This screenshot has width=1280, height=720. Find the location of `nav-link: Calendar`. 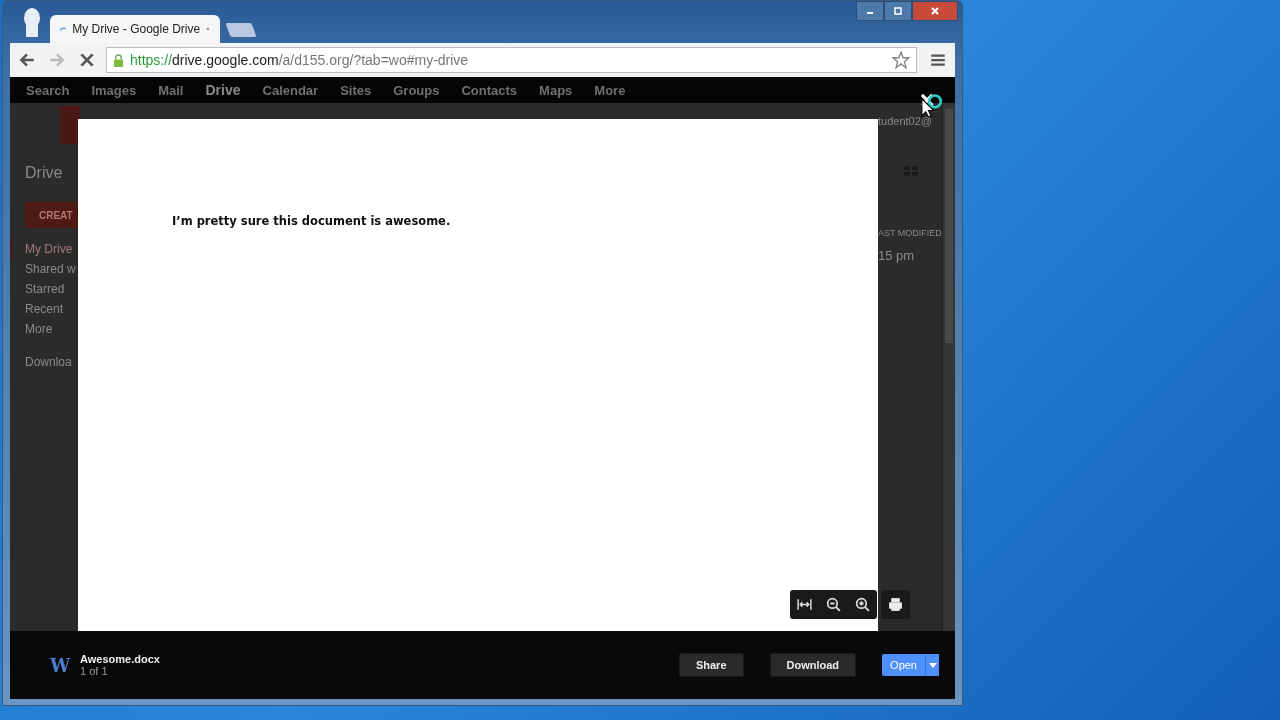

nav-link: Calendar is located at coordinates (290, 90).